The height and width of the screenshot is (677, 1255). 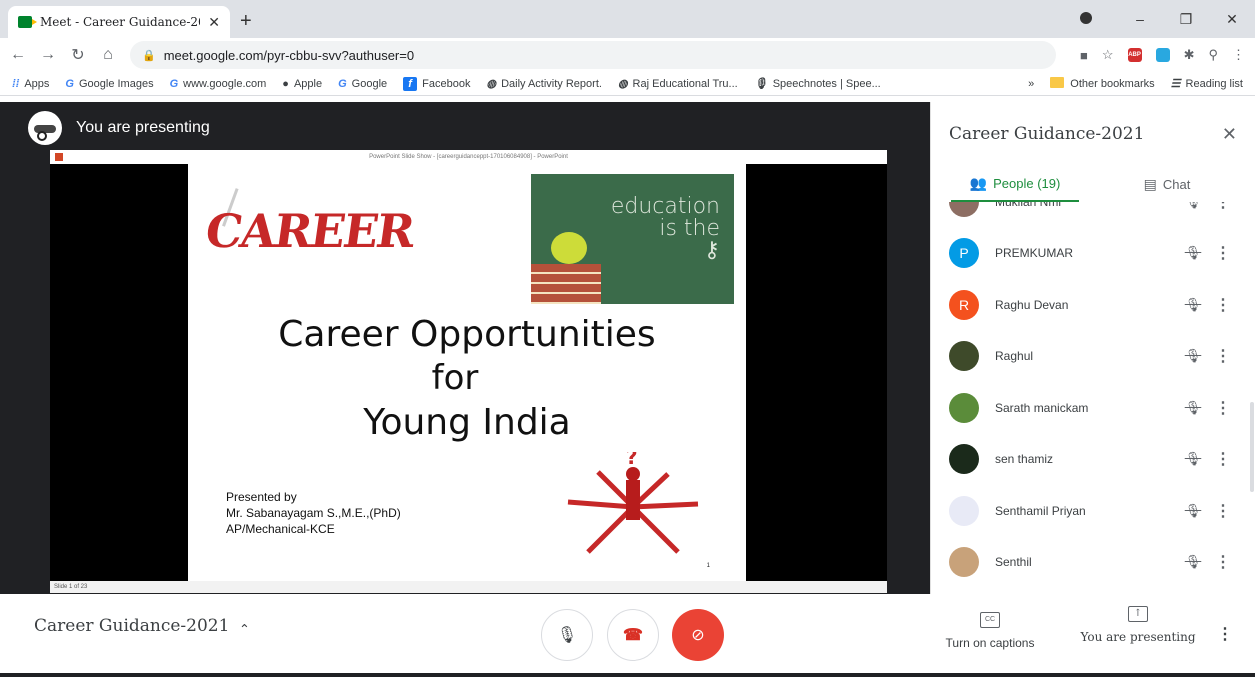 I want to click on bookmark-google: G Google, so click(x=362, y=84).